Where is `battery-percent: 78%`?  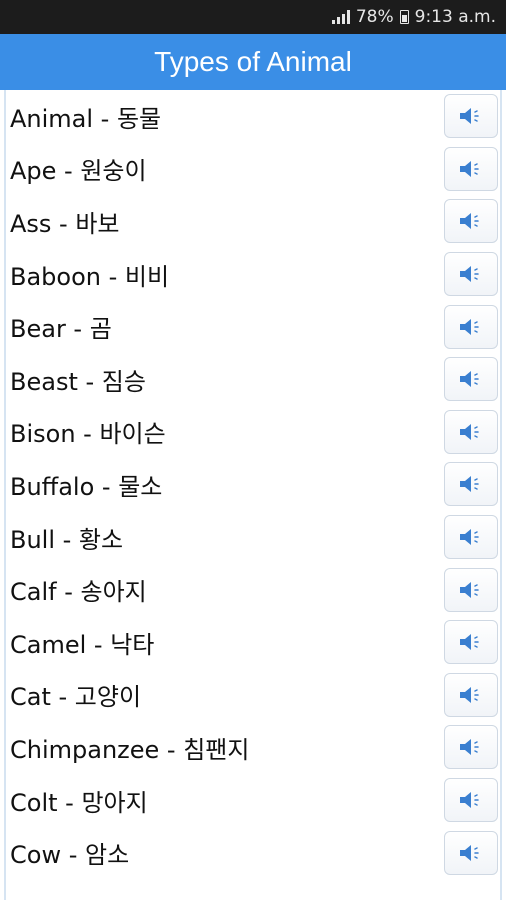 battery-percent: 78% is located at coordinates (374, 17).